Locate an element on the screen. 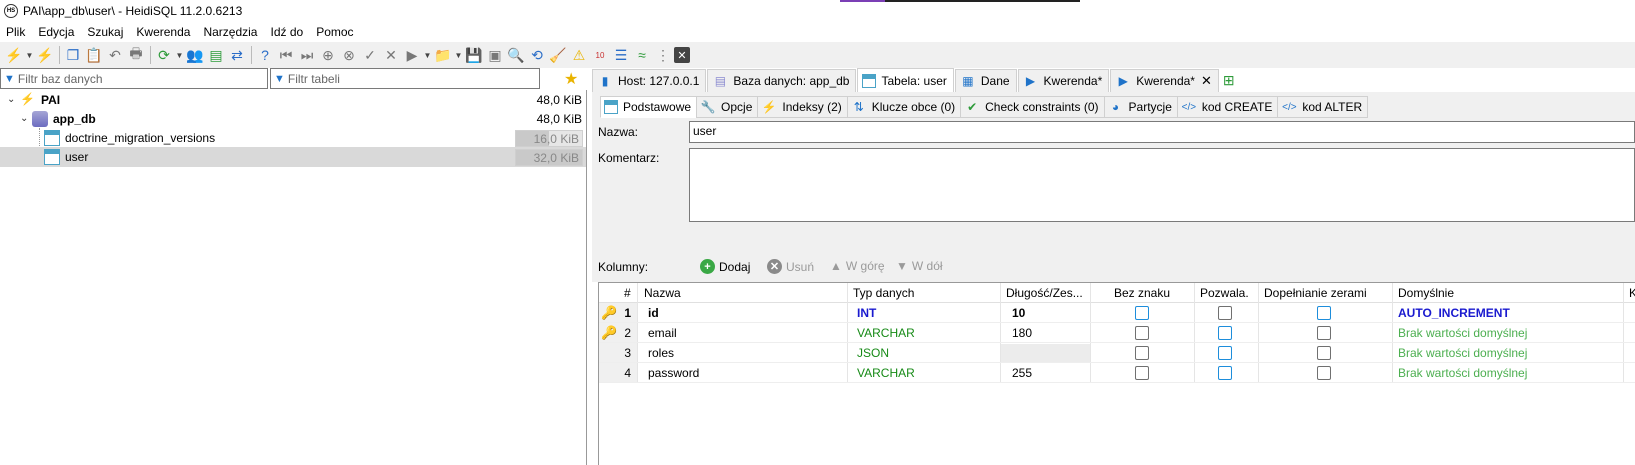 The image size is (1635, 465). tree-table-node-selected: user 32,0 KiB is located at coordinates (293, 157).